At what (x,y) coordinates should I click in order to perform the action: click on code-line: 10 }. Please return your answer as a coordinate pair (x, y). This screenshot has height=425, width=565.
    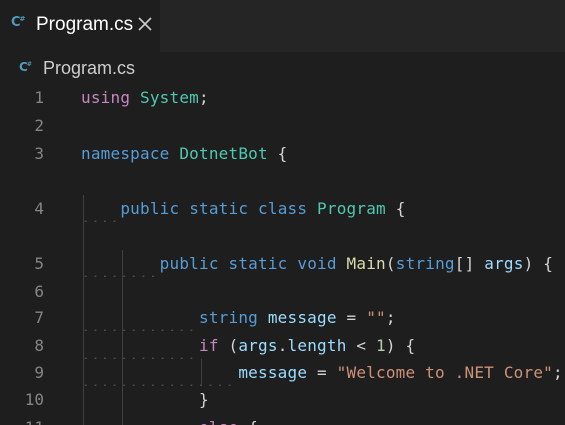
    Looking at the image, I should click on (282, 399).